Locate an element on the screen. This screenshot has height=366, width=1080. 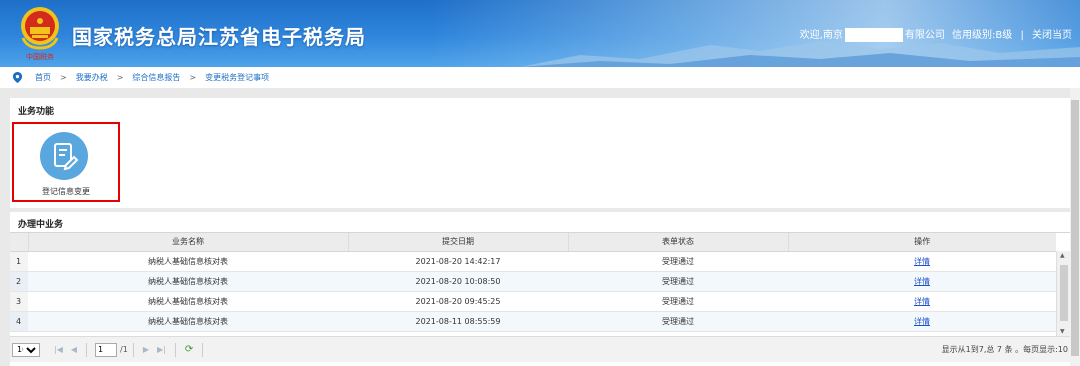
functions-title: 业务功能 is located at coordinates (36, 112).